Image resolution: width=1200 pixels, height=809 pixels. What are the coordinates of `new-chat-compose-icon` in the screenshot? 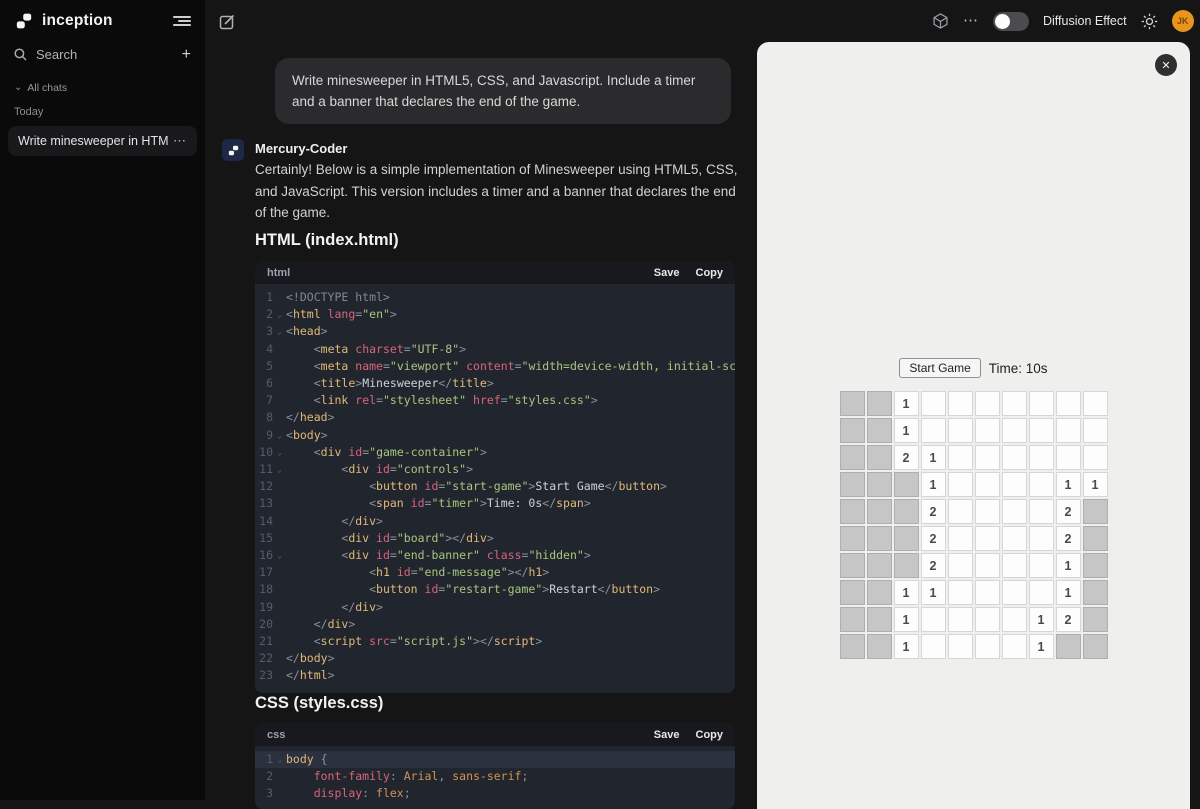 It's located at (227, 24).